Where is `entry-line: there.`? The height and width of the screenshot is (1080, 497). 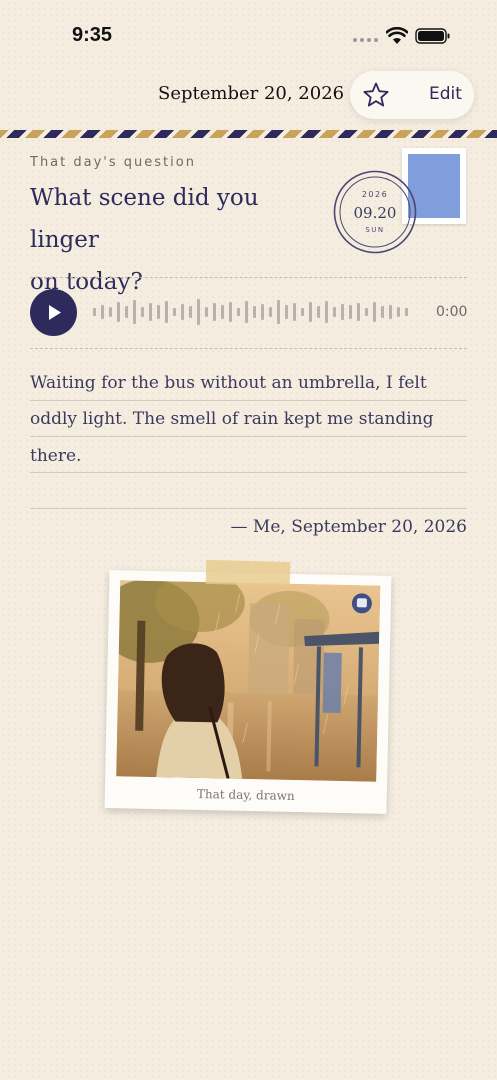
entry-line: there. is located at coordinates (56, 456).